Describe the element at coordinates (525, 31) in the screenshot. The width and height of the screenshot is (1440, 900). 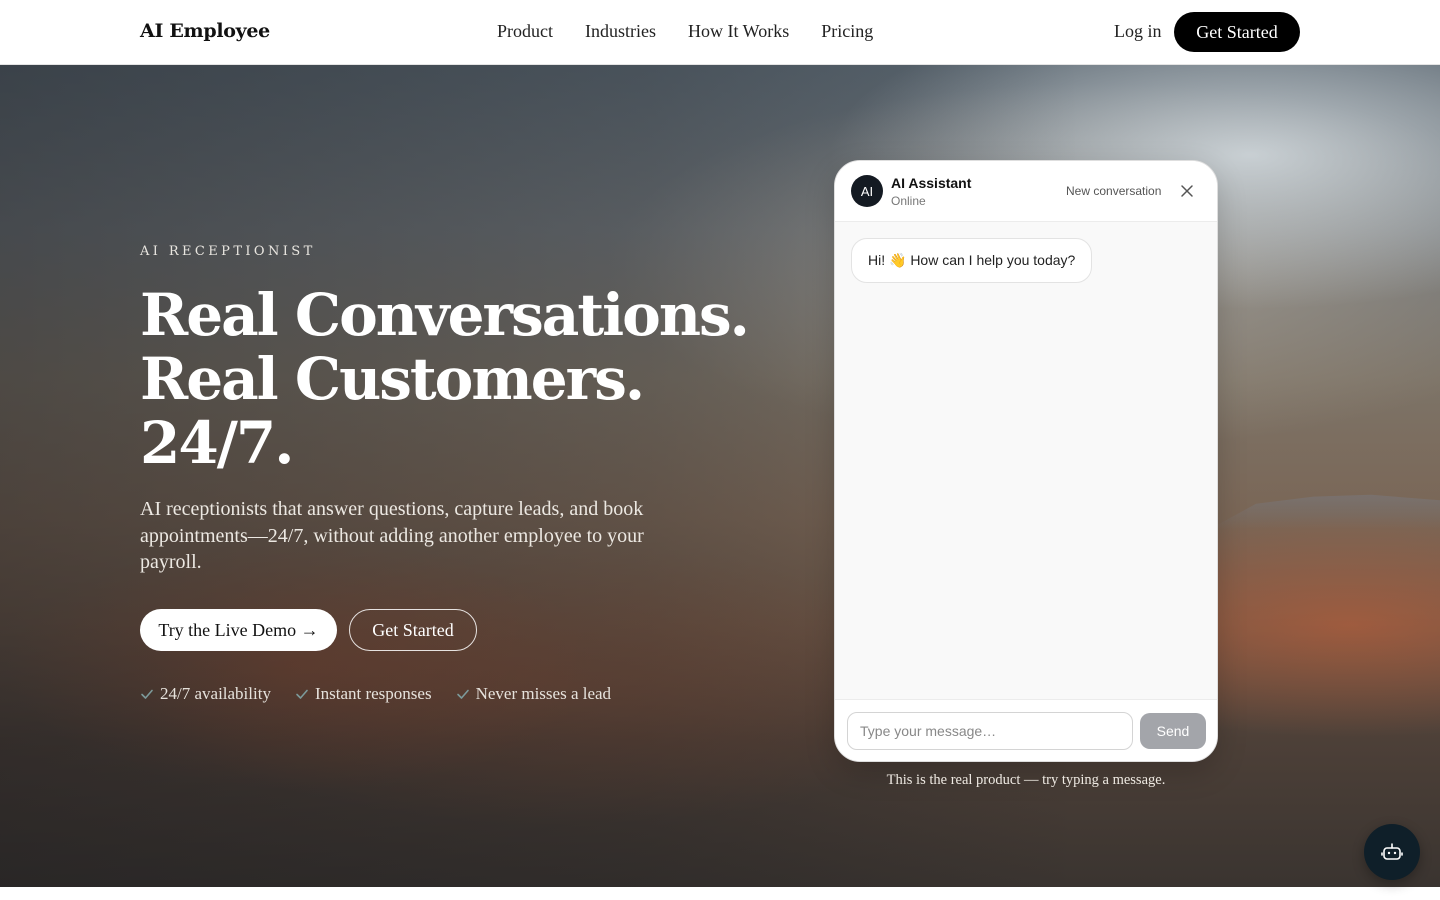
I see `nav-link-product: Product` at that location.